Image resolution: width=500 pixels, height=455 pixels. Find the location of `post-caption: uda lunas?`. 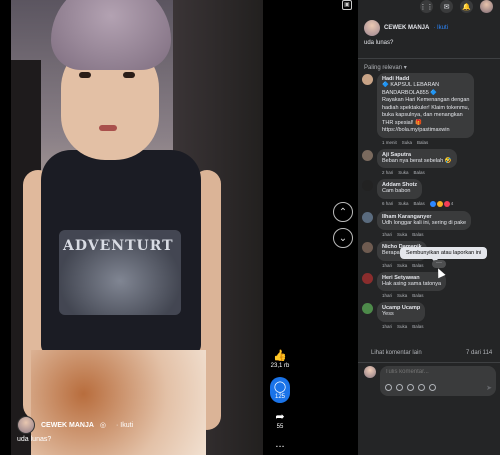

post-caption: uda lunas? is located at coordinates (379, 43).